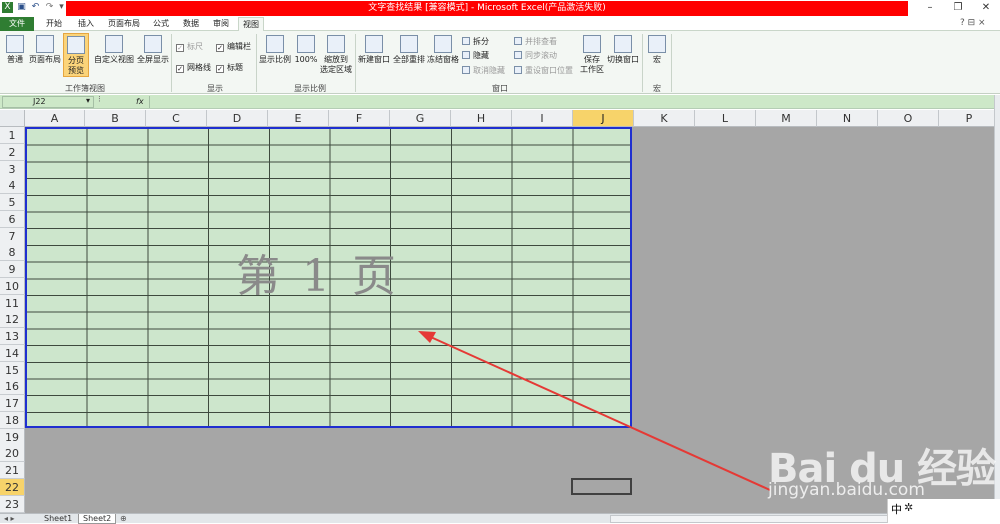  I want to click on arrange-all-icon, so click(409, 44).